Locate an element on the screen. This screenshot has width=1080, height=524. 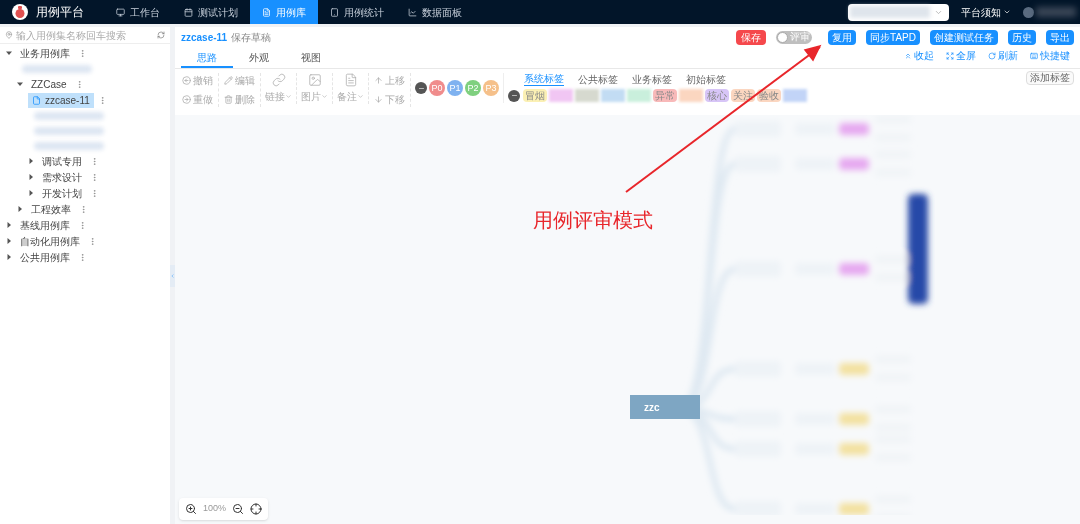
arrow-up-icon is located at coordinates (378, 80).